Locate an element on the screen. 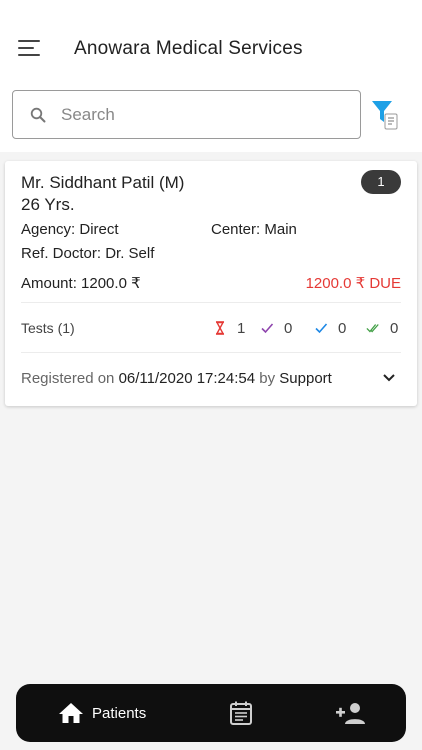 The height and width of the screenshot is (750, 422). nav-patients-label: Patients is located at coordinates (119, 713).